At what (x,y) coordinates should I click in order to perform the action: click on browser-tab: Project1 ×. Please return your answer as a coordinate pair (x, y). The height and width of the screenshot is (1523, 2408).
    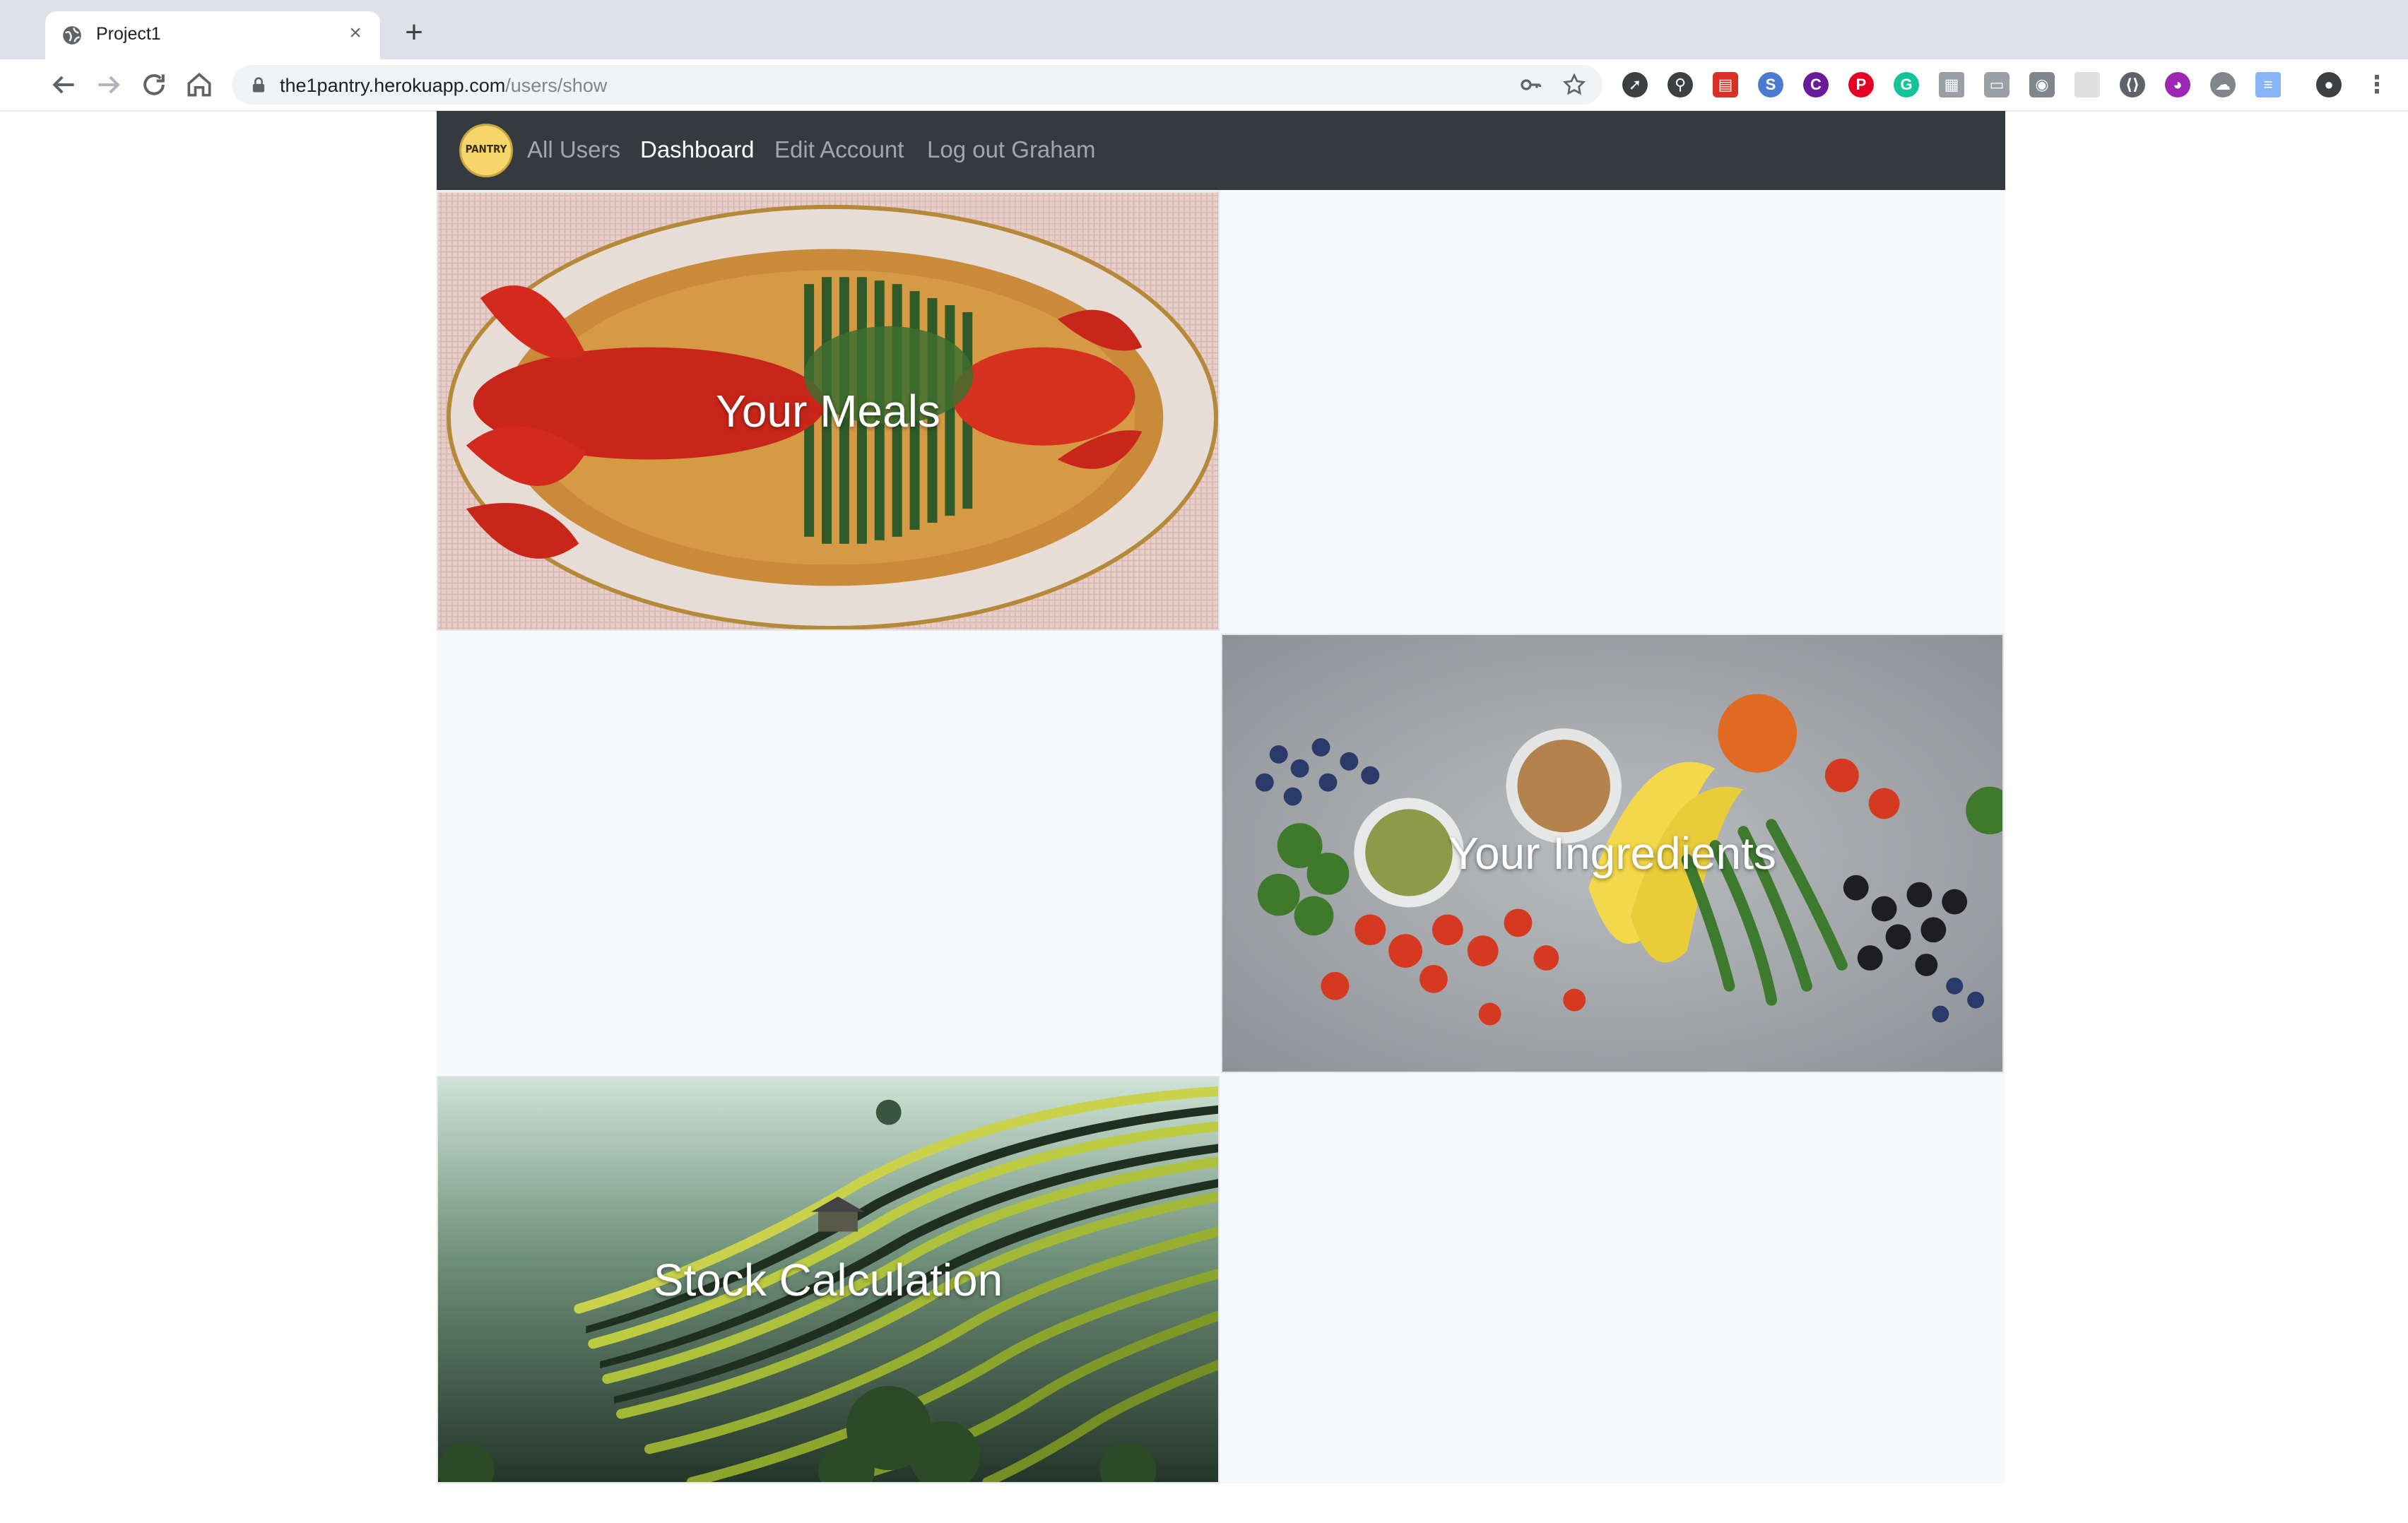
    Looking at the image, I should click on (212, 35).